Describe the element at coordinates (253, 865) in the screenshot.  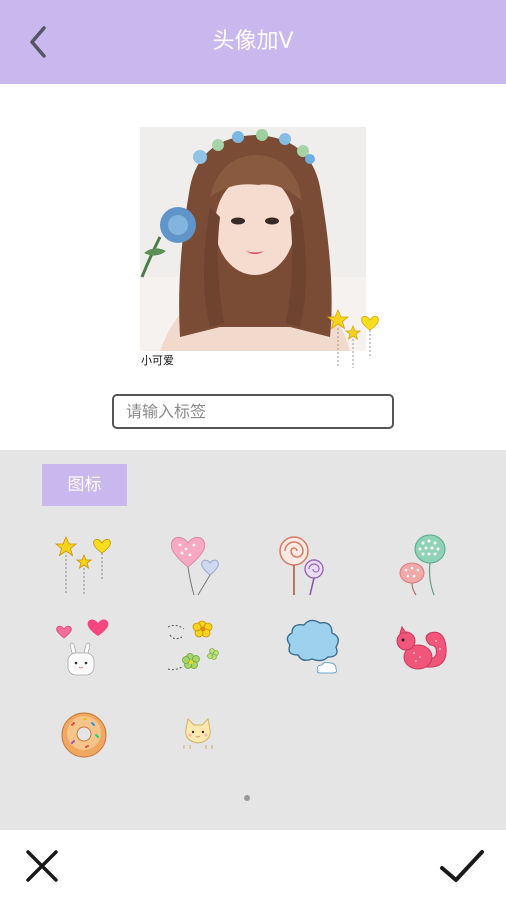
I see `bottom-action-bar` at that location.